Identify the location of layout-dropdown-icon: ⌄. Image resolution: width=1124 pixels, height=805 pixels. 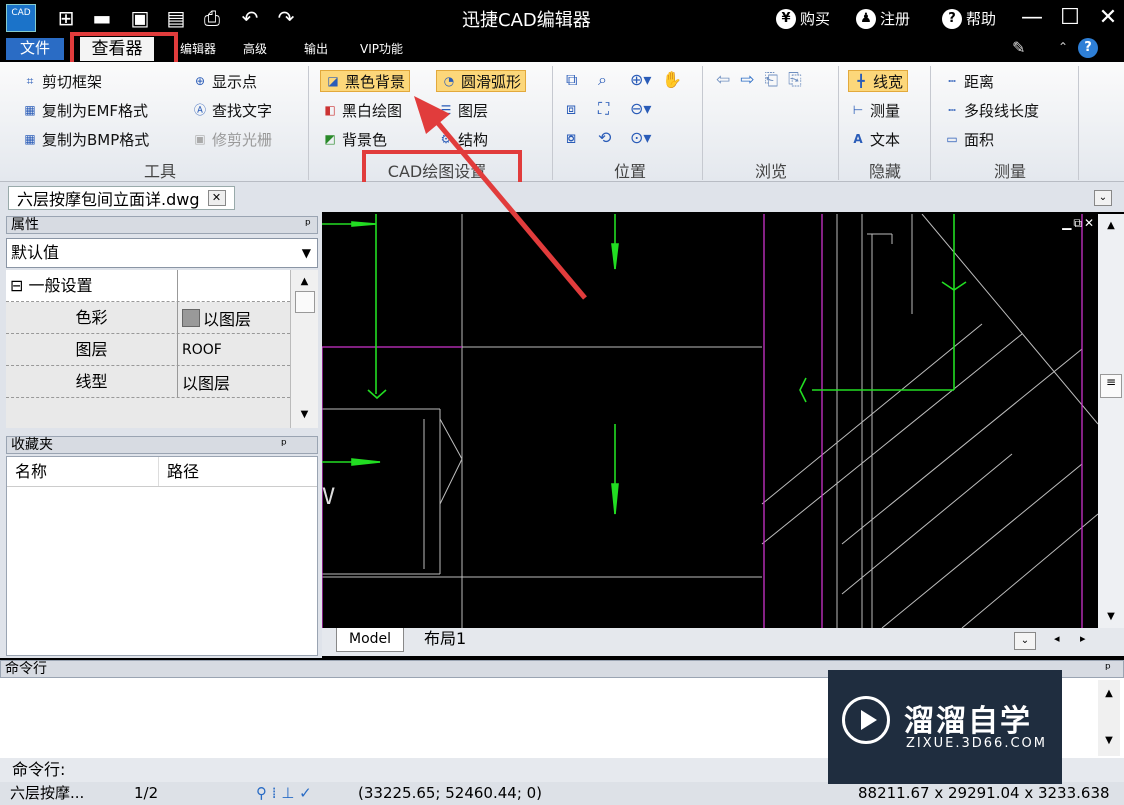
(1025, 641).